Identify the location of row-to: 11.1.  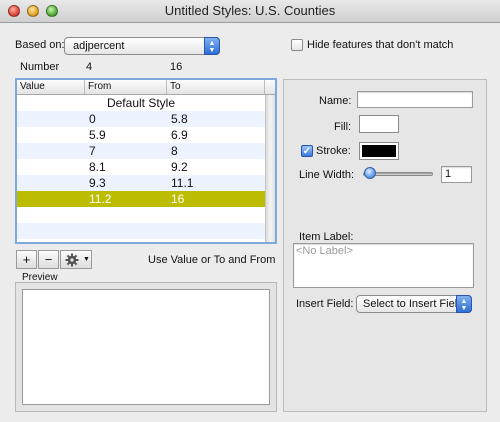
(182, 183).